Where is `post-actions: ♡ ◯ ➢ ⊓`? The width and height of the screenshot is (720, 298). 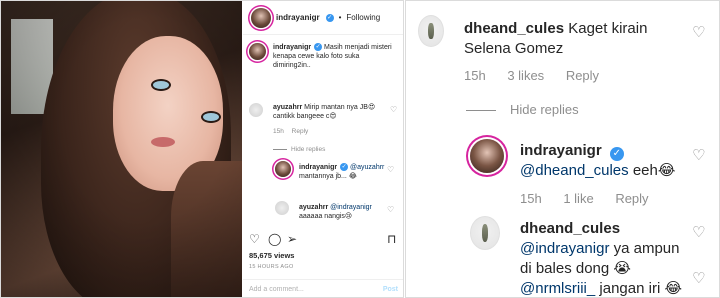
post-actions: ♡ ◯ ➢ ⊓ is located at coordinates (324, 239).